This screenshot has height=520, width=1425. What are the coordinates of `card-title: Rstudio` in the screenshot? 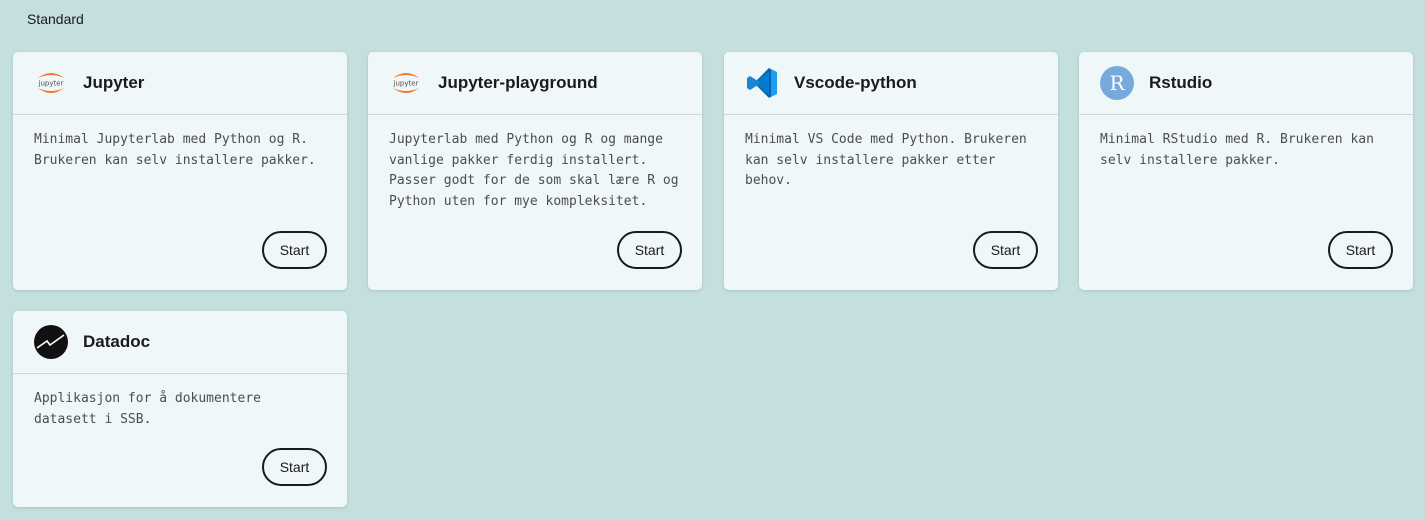 It's located at (1181, 82).